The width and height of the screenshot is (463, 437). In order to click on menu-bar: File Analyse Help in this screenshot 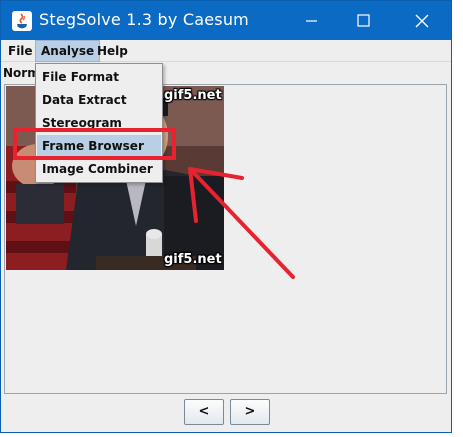, I will do `click(226, 51)`.